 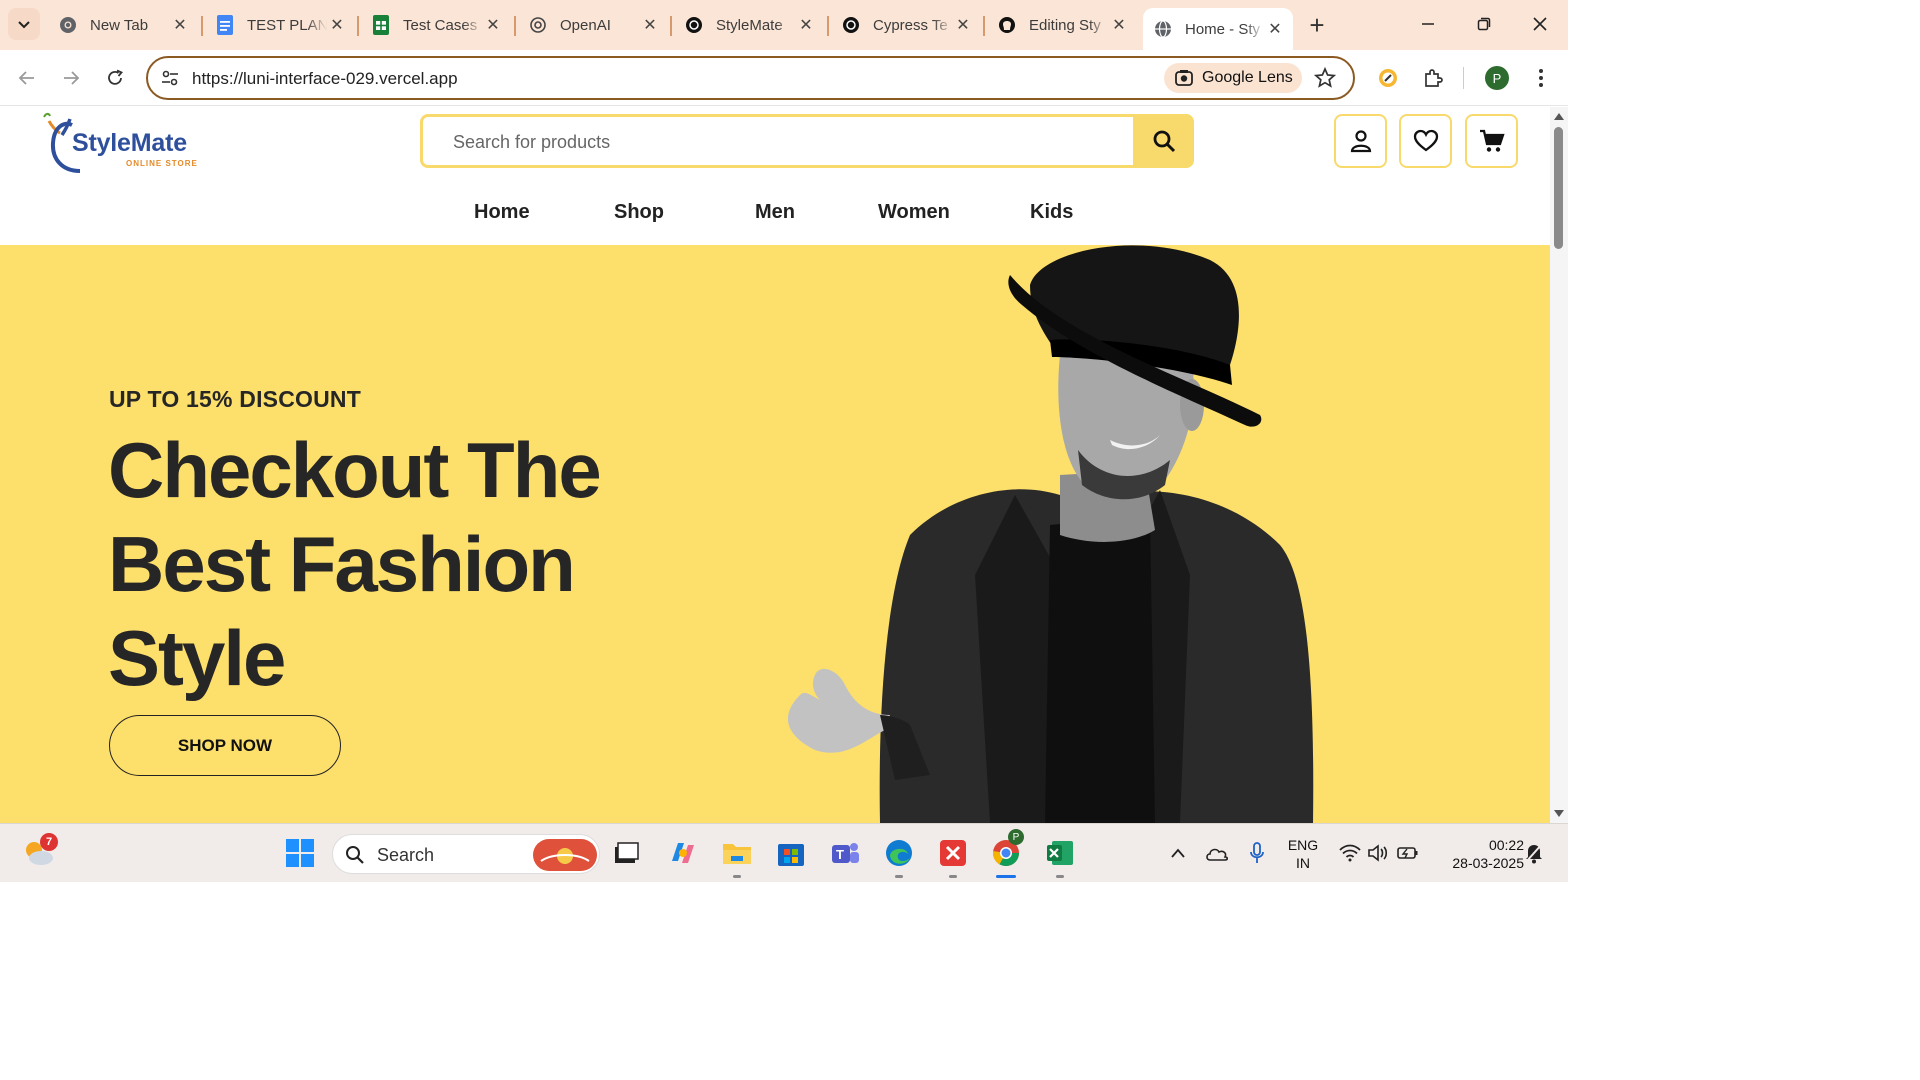 I want to click on close-window-button, so click(x=1540, y=24).